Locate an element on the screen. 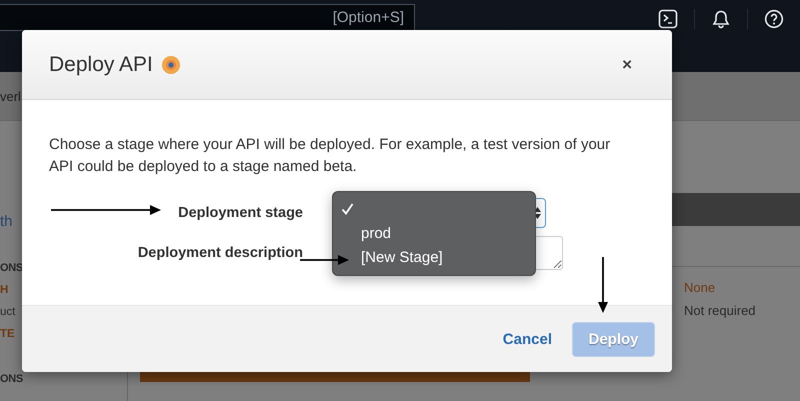 This screenshot has height=401, width=800. field-label: Deployment stage is located at coordinates (240, 213).